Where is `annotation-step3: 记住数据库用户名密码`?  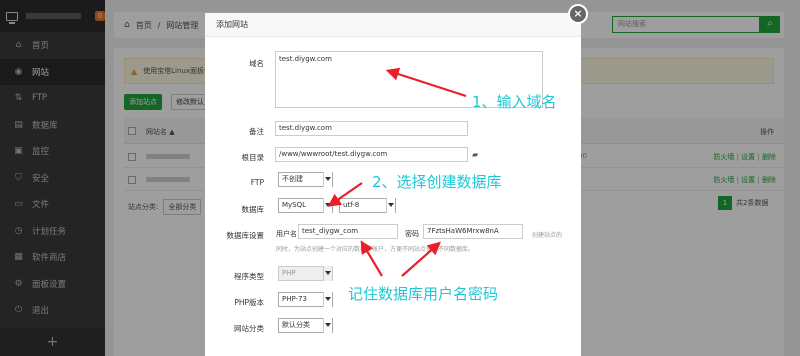 annotation-step3: 记住数据库用户名密码 is located at coordinates (423, 294).